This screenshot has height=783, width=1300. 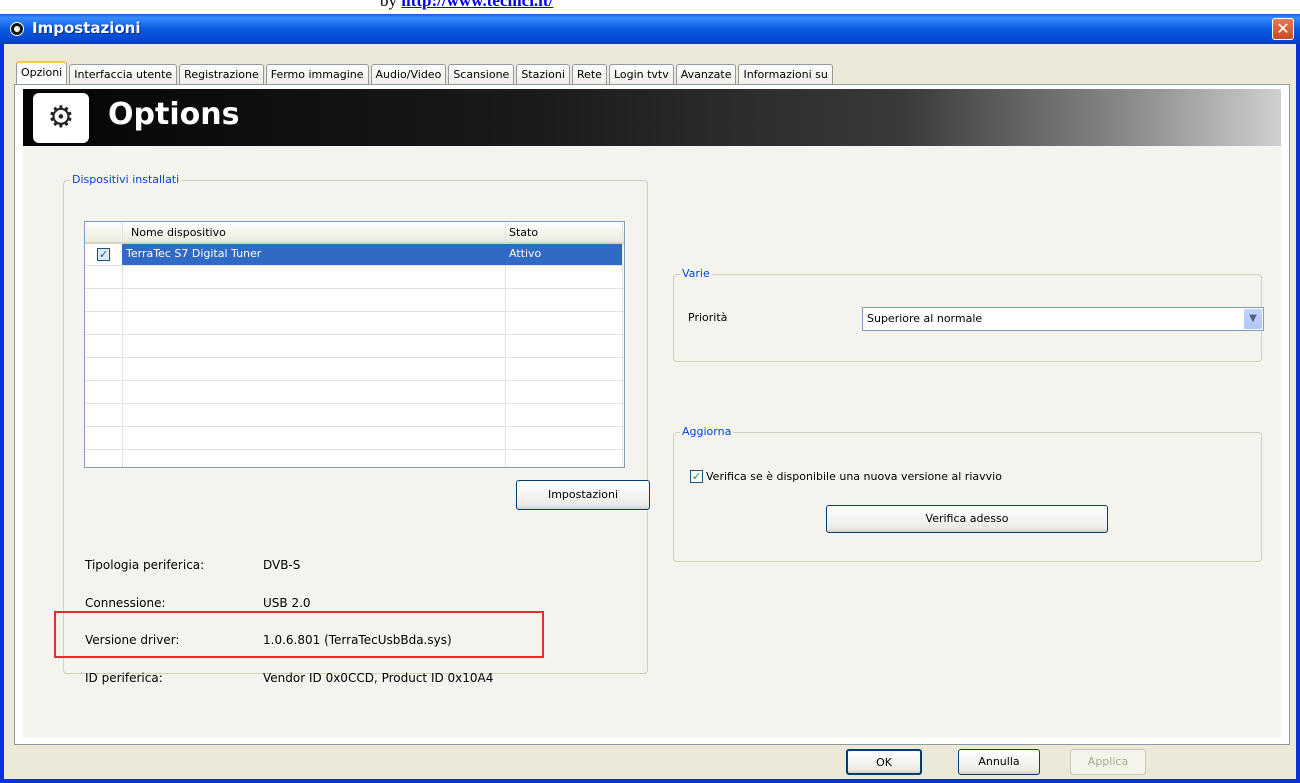 What do you see at coordinates (652, 117) in the screenshot?
I see `options-banner: ⚙ Options` at bounding box center [652, 117].